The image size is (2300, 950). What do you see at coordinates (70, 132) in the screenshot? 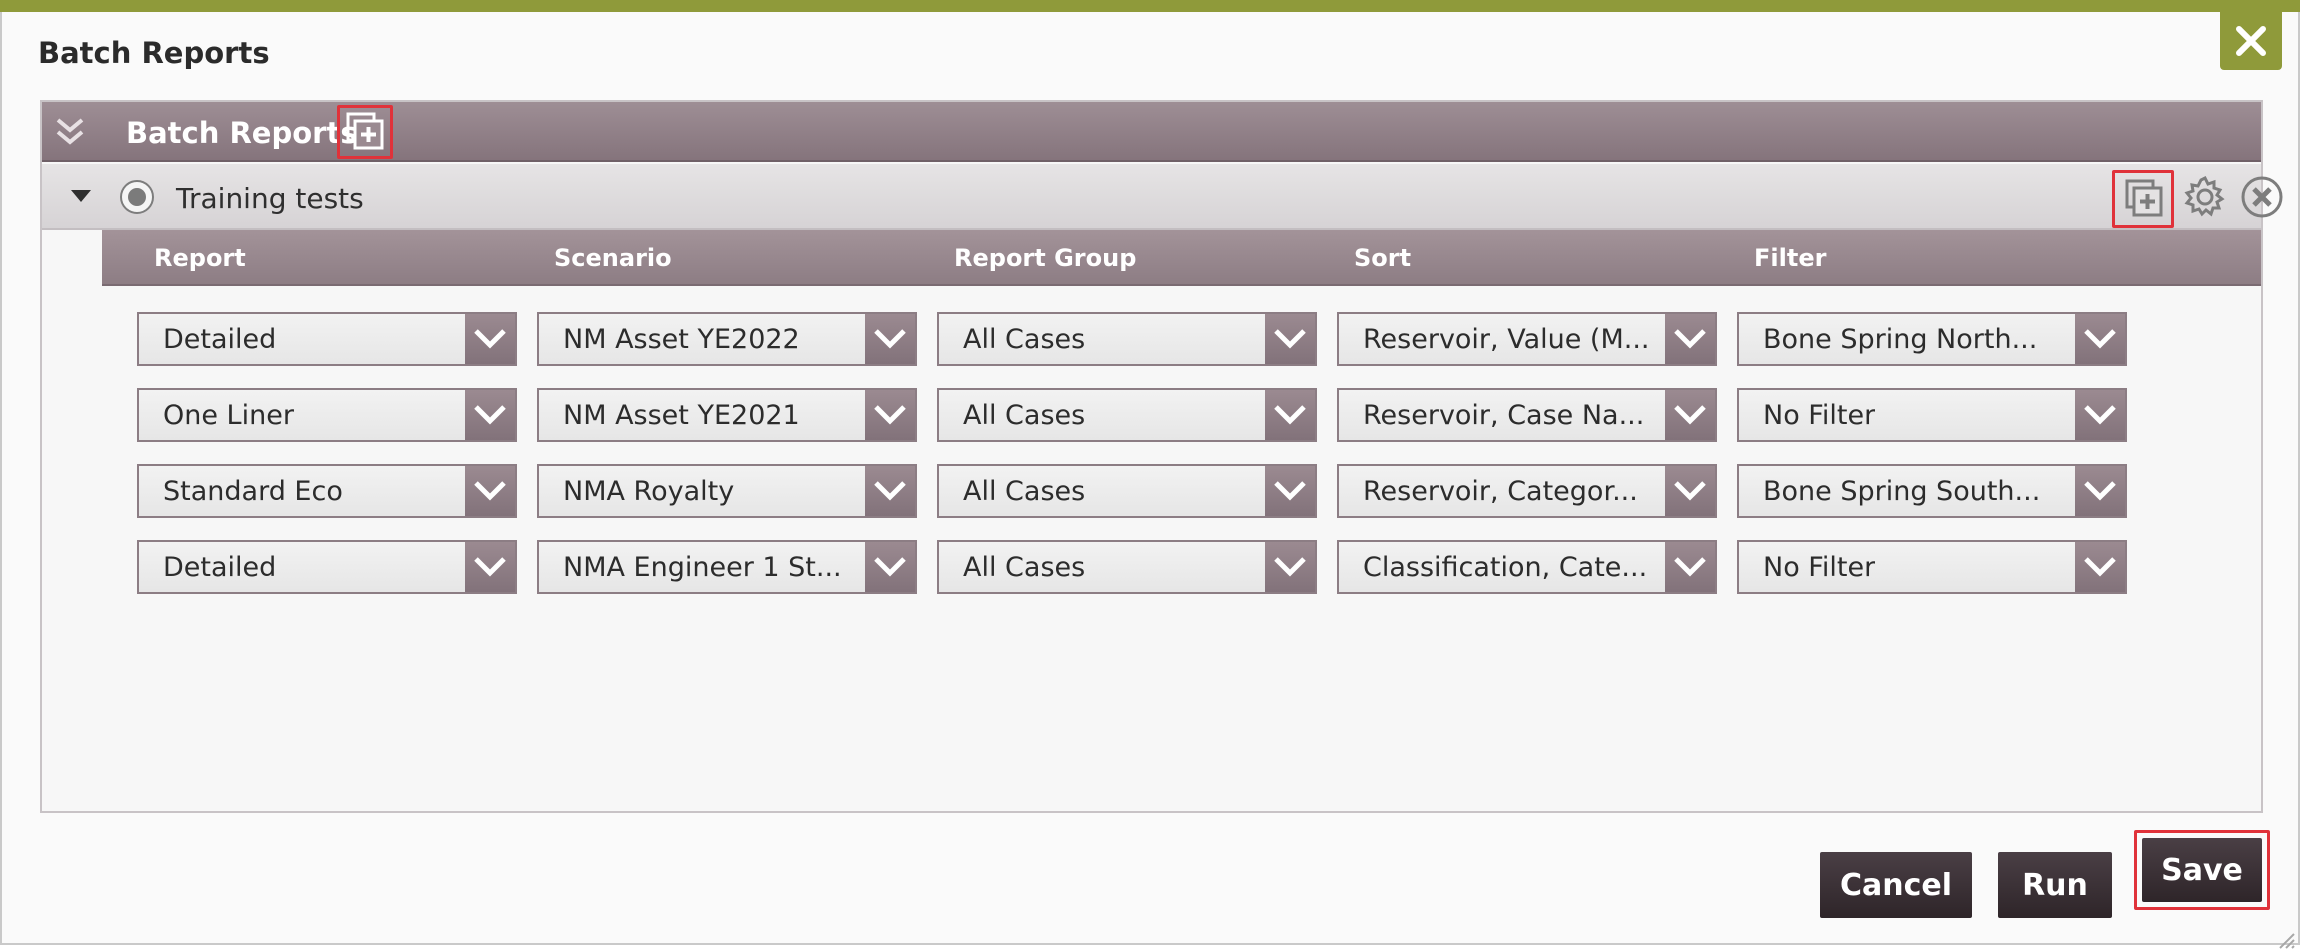
I see `double-chevron-down-icon` at bounding box center [70, 132].